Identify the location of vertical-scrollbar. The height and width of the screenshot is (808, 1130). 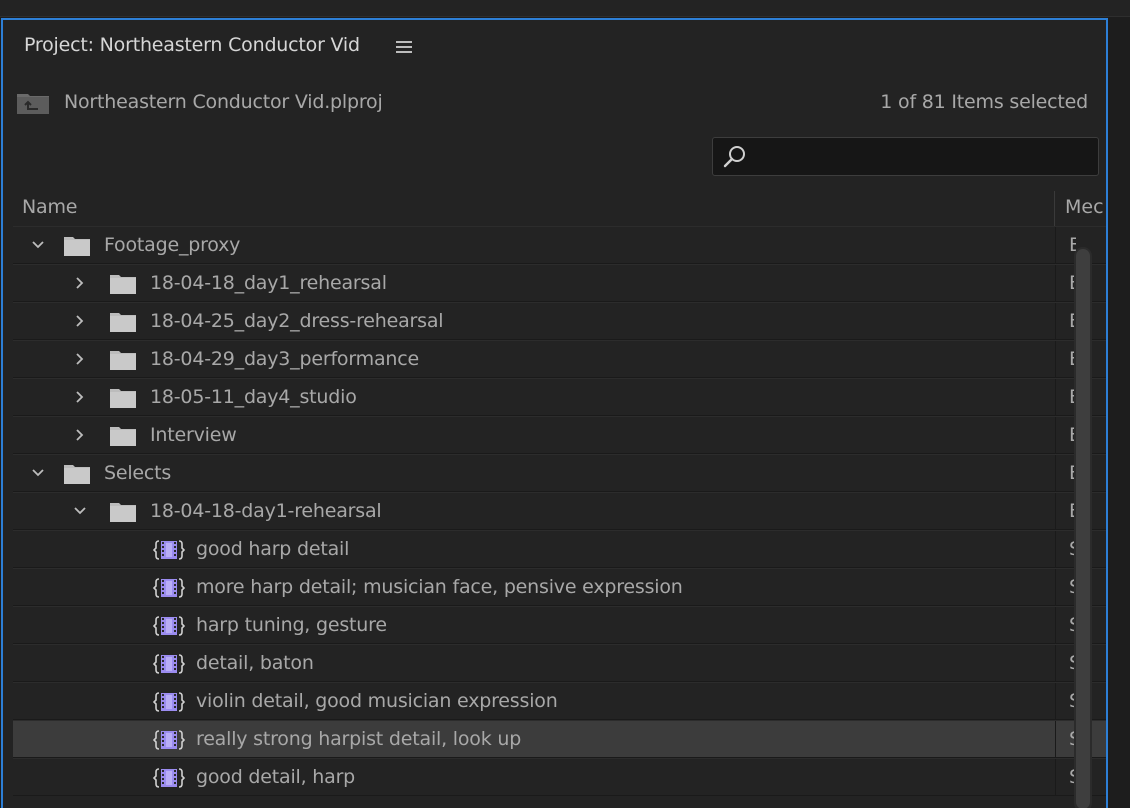
(1083, 526).